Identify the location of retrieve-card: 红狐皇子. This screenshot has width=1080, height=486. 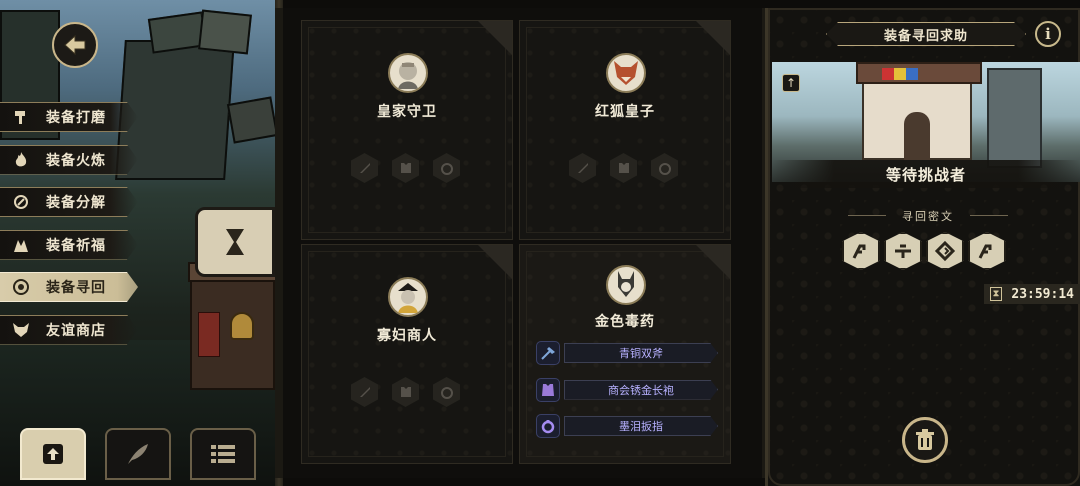
(625, 130).